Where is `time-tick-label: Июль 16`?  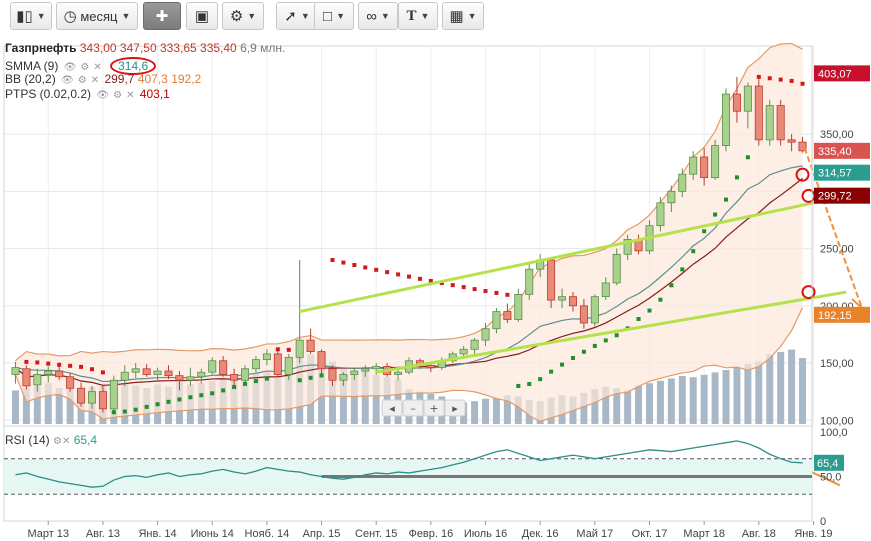
time-tick-label: Июль 16 is located at coordinates (485, 534).